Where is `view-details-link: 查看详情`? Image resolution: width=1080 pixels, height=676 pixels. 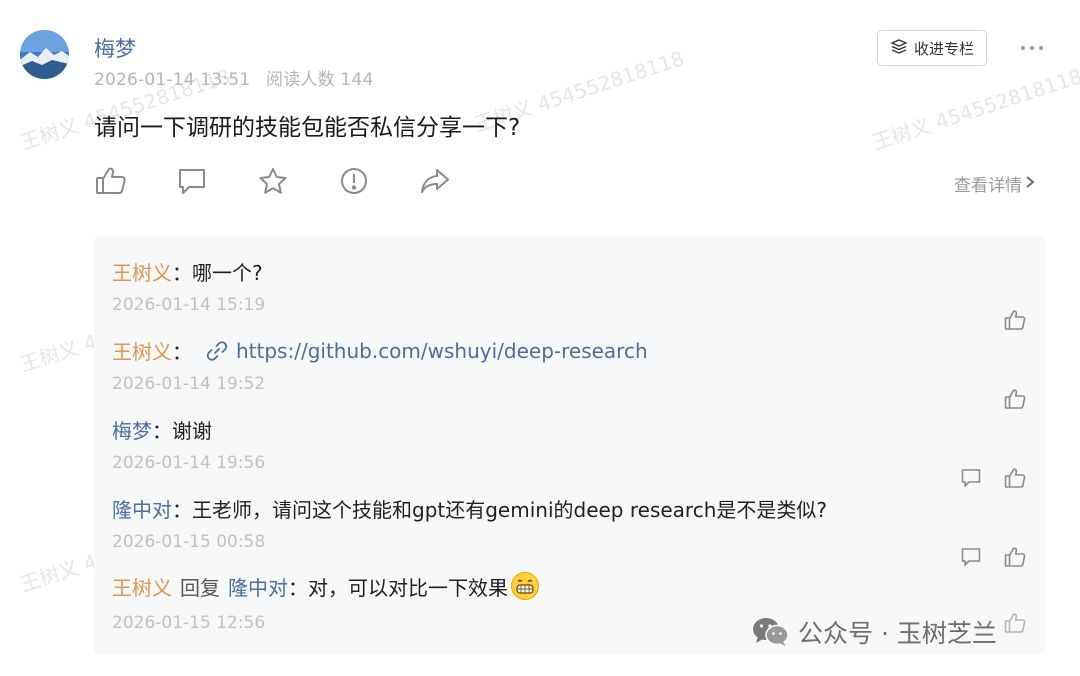 view-details-link: 查看详情 is located at coordinates (995, 183).